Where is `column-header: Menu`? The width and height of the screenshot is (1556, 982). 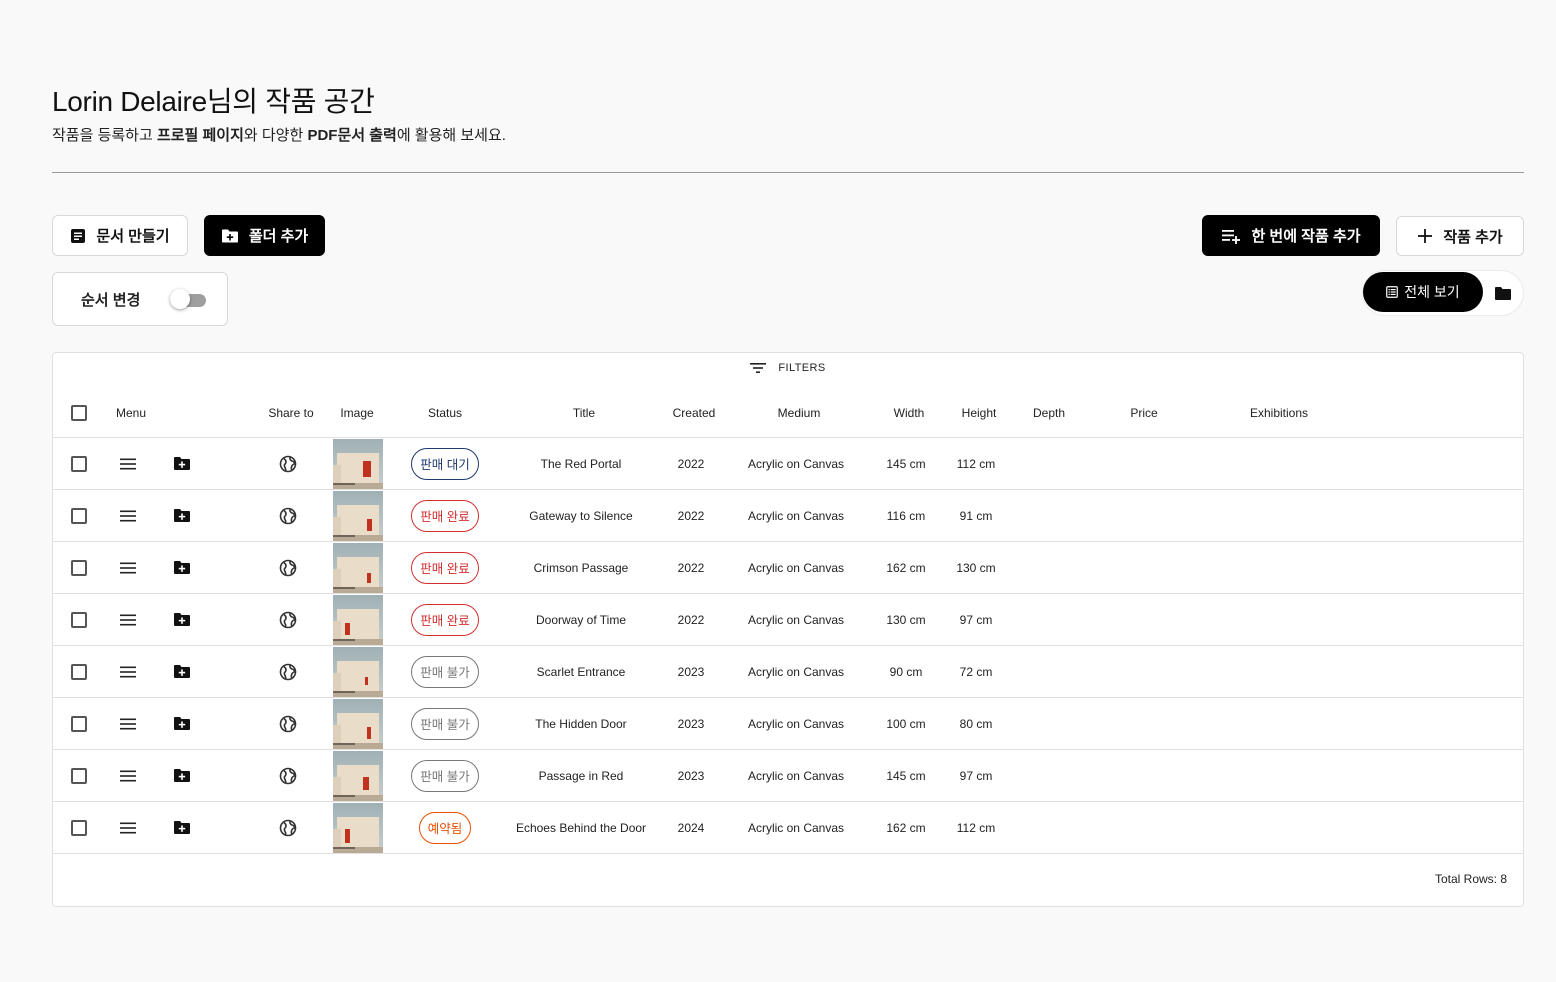
column-header: Menu is located at coordinates (131, 413).